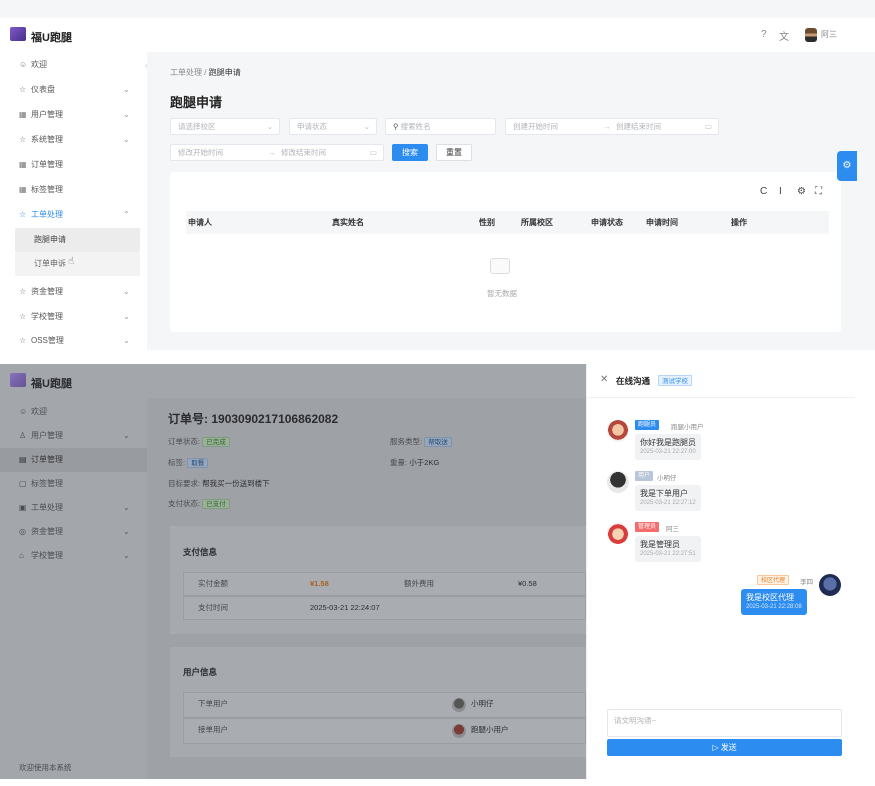 The image size is (875, 786). I want to click on search-button: 搜索, so click(410, 152).